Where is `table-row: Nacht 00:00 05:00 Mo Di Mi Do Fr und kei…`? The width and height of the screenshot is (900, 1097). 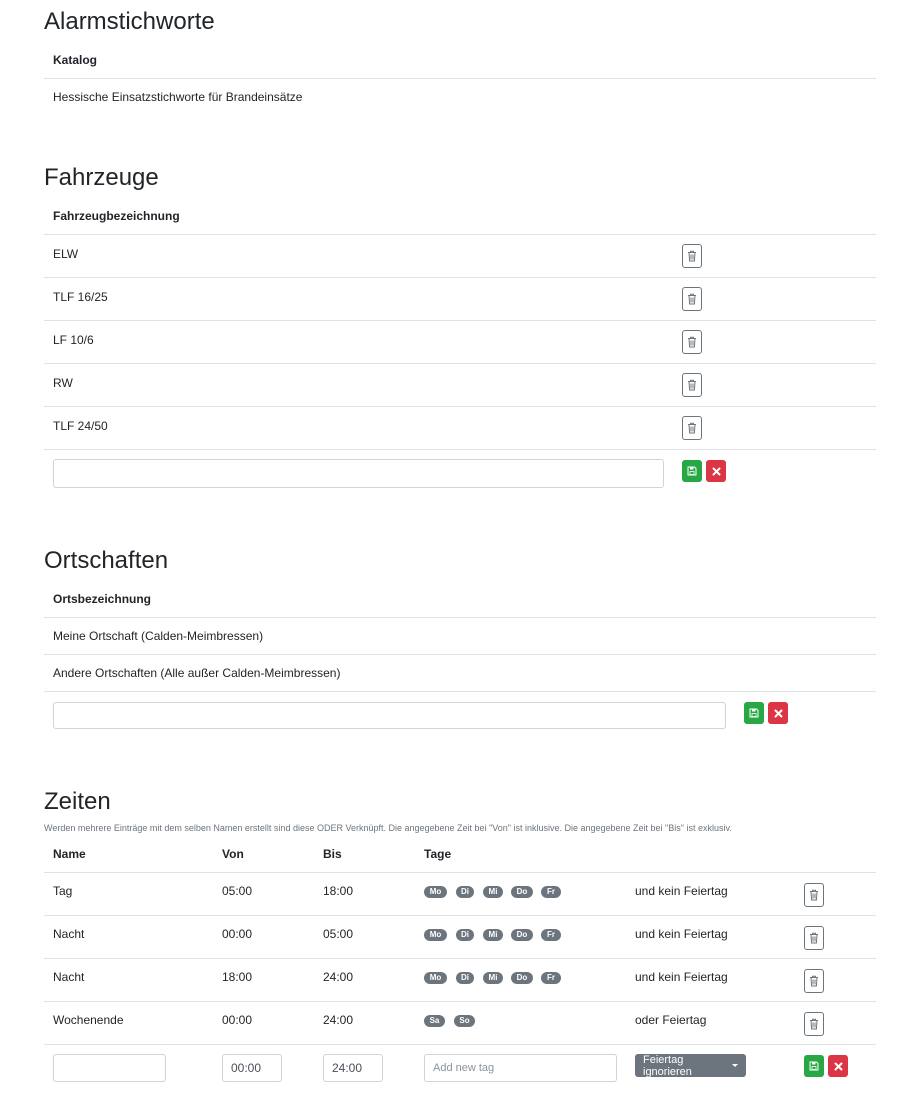 table-row: Nacht 00:00 05:00 Mo Di Mi Do Fr und kei… is located at coordinates (460, 937).